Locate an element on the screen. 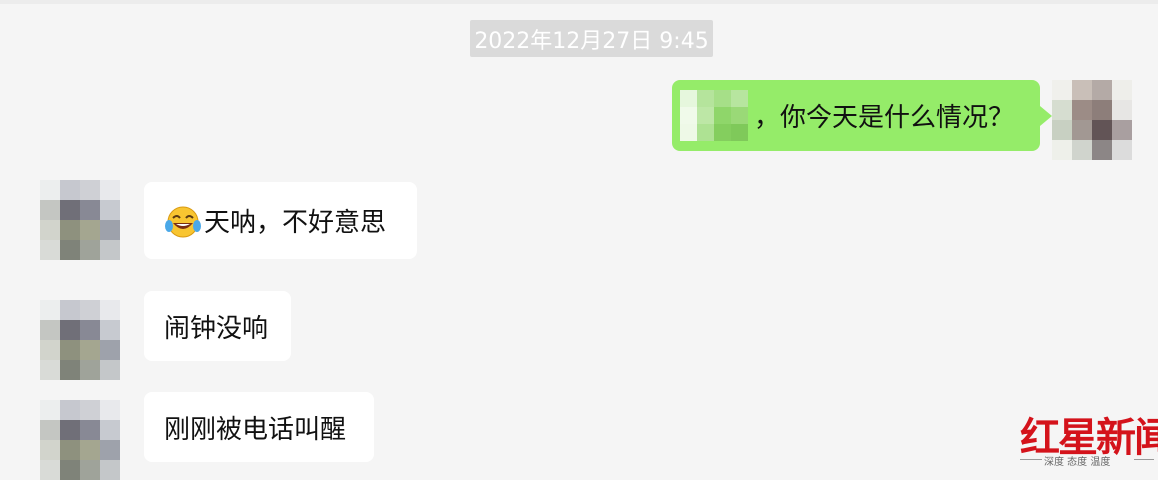 This screenshot has height=480, width=1158. watermark-divider-left is located at coordinates (1031, 459).